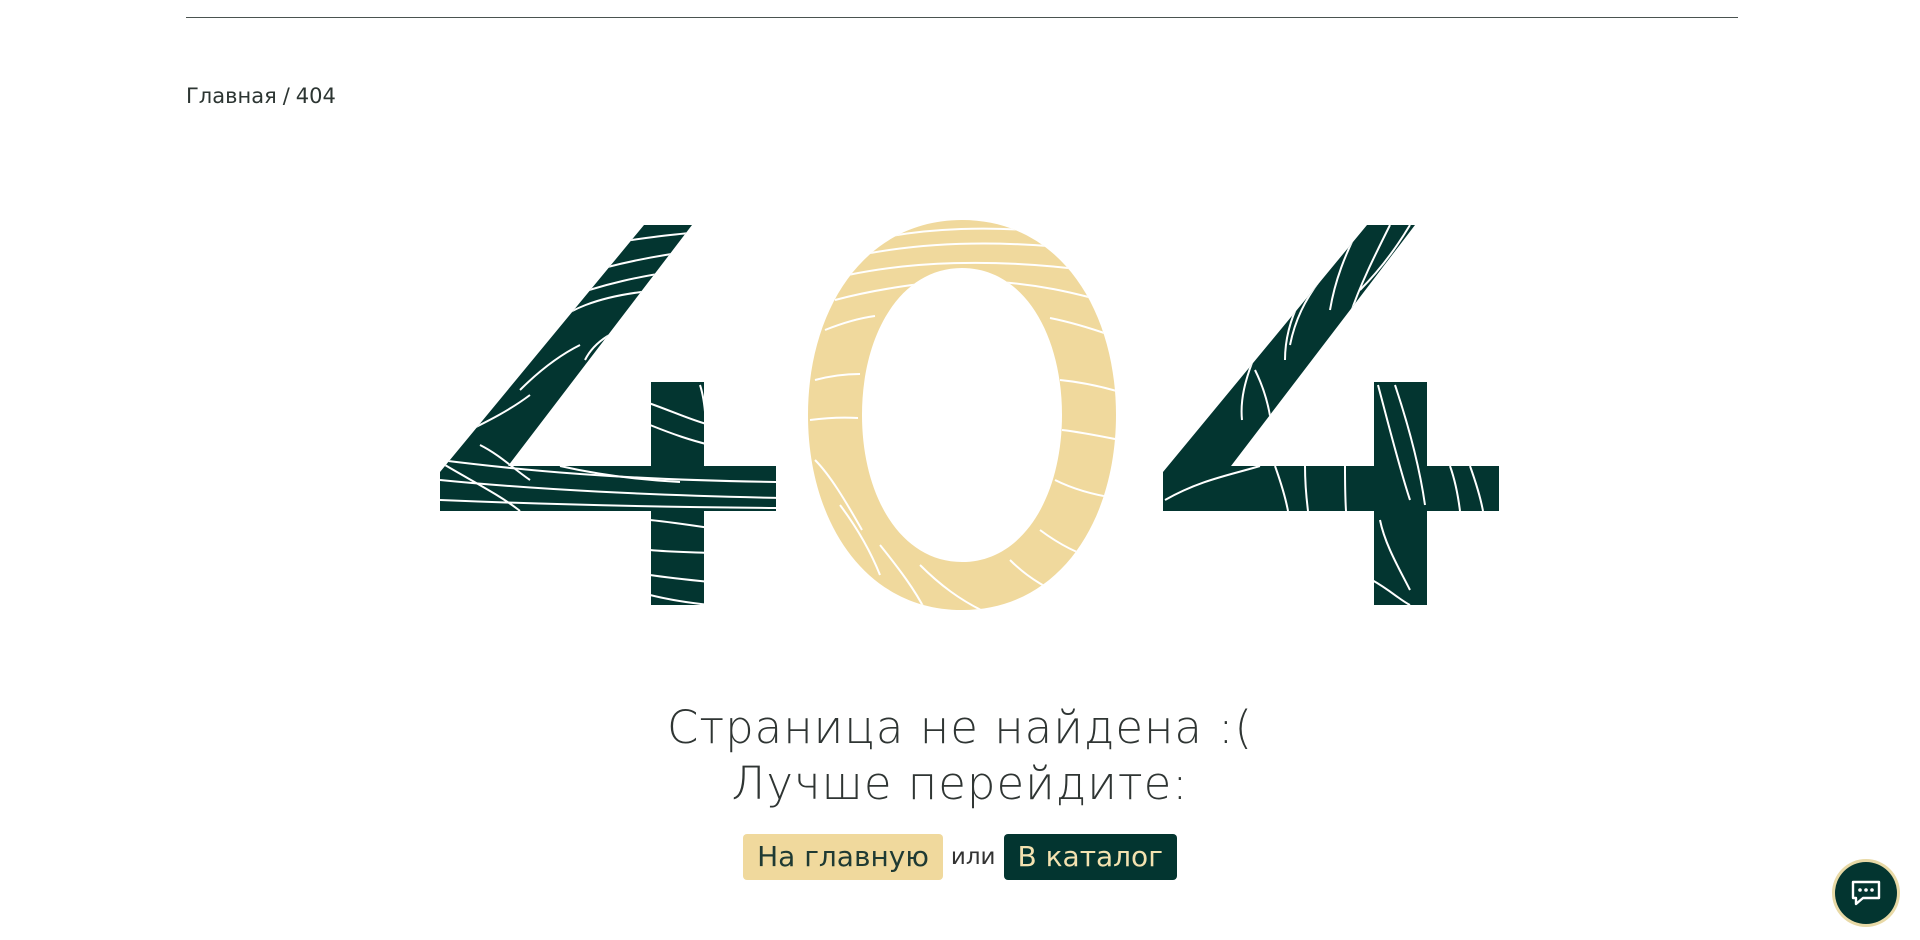  Describe the element at coordinates (960, 783) in the screenshot. I see `not-found-subtitle: Лучше перейдите:` at that location.